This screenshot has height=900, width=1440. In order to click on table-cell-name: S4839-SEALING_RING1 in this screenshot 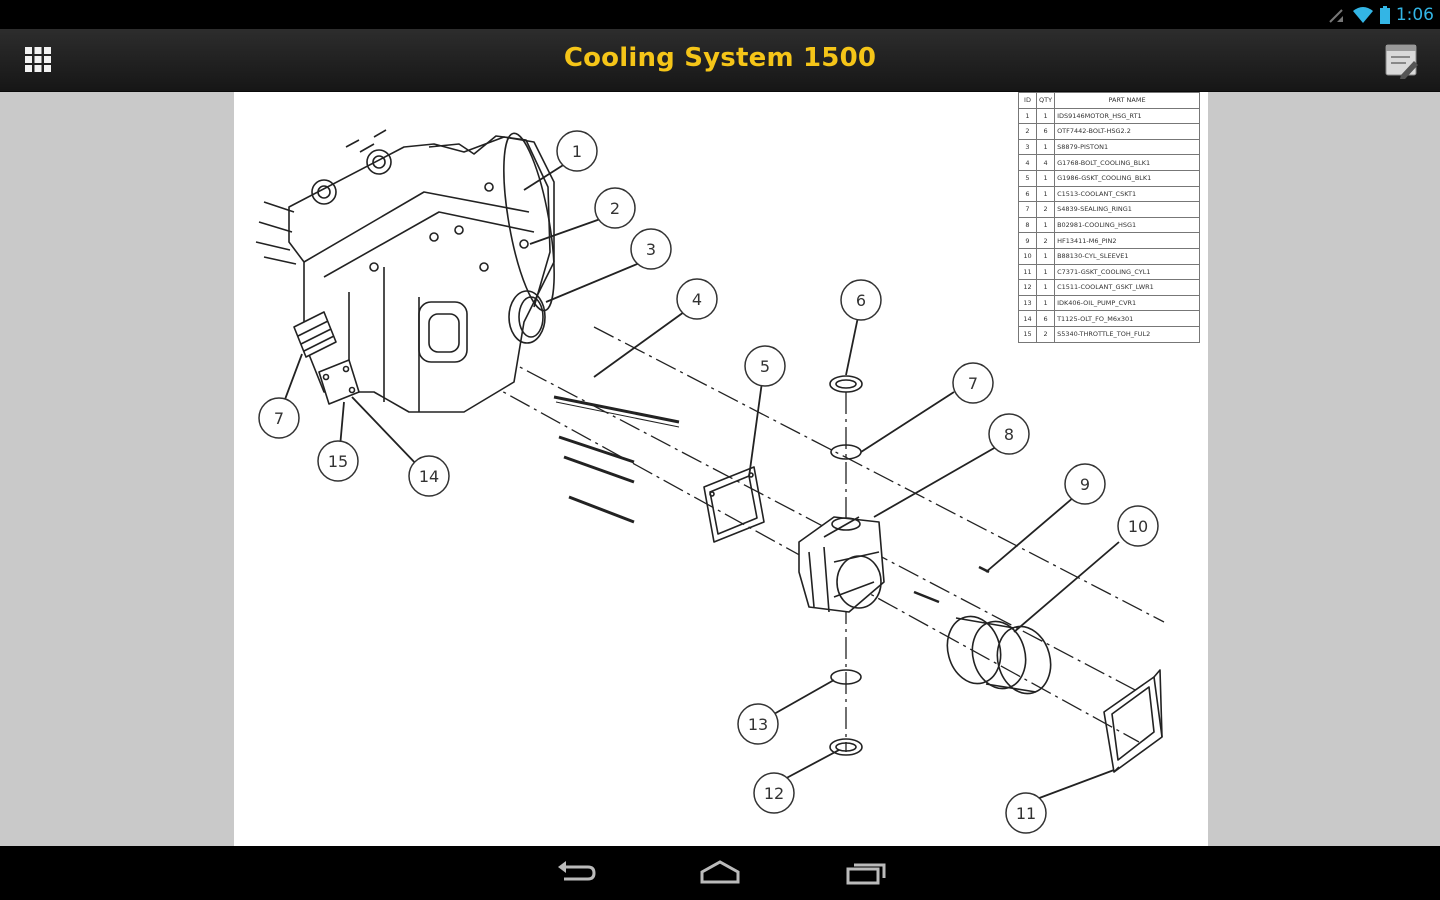, I will do `click(1127, 209)`.